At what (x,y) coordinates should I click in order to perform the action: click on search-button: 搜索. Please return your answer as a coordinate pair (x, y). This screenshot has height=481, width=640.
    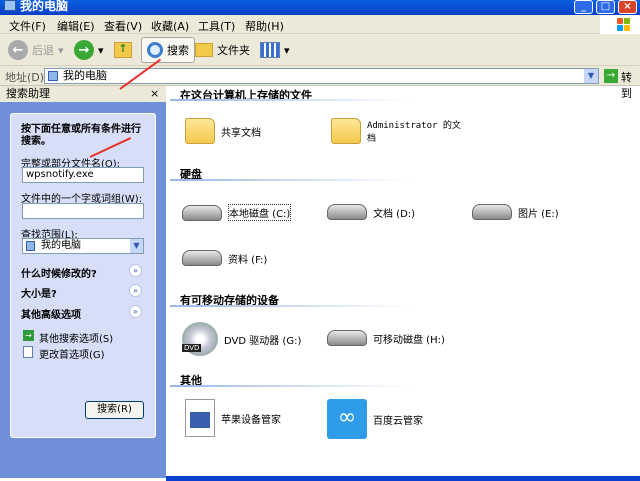
    Looking at the image, I should click on (168, 50).